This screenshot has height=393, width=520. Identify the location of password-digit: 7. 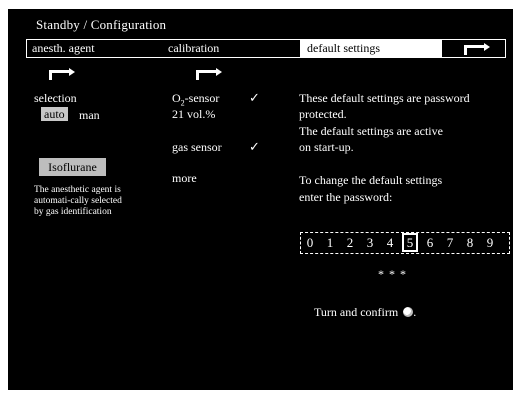
(450, 243).